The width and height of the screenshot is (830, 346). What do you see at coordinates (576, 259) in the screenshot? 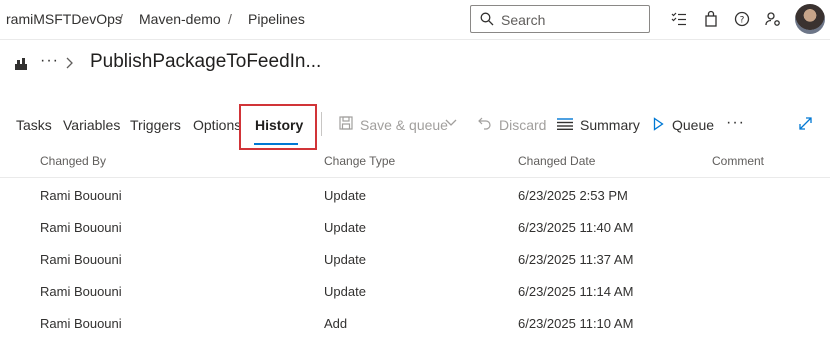
I see `changed-date-cell: 6/23/2025 11:37 AM` at bounding box center [576, 259].